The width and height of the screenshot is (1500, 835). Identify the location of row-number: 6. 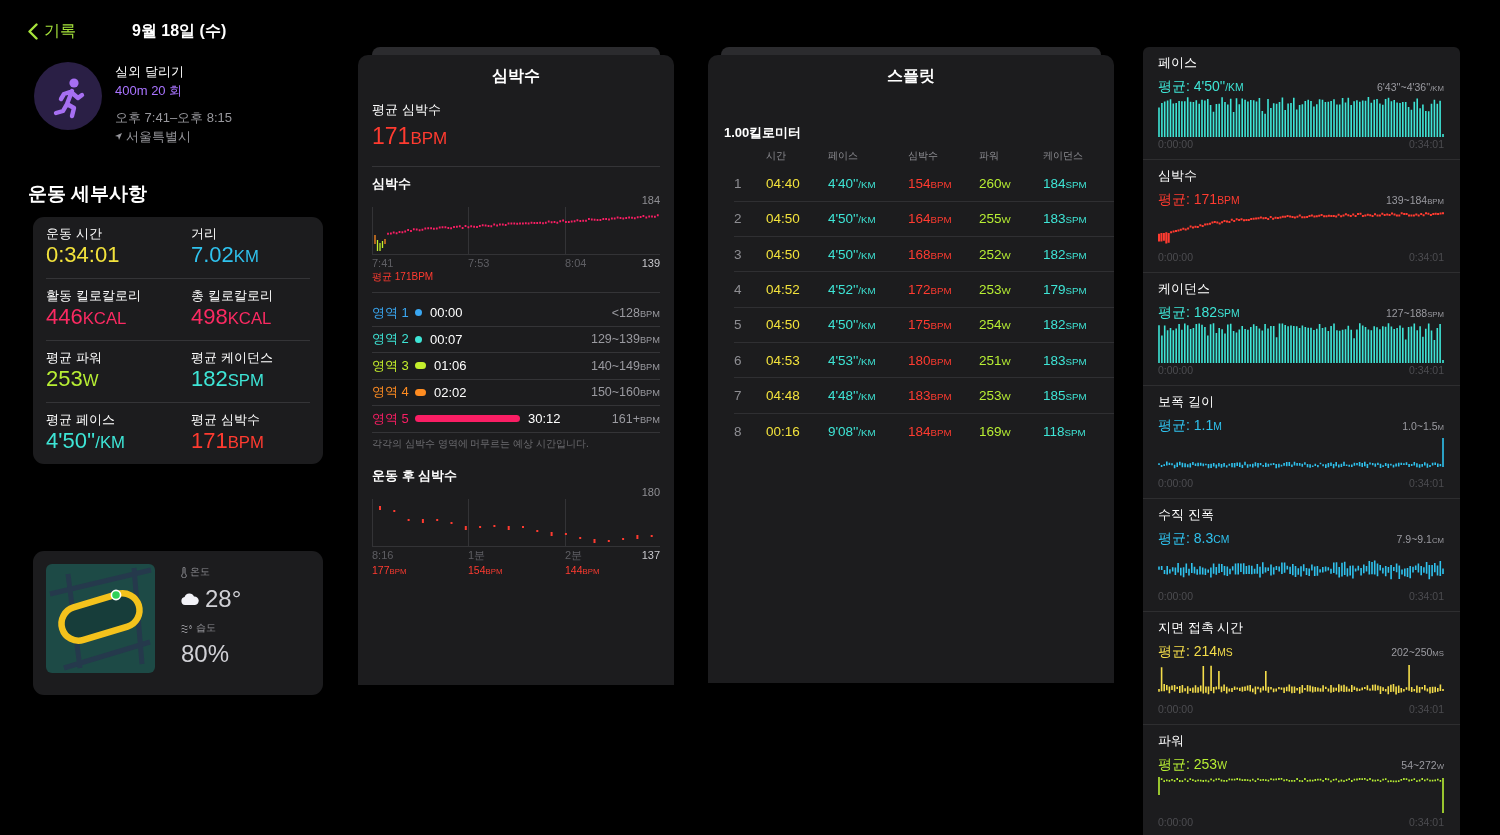
(738, 360).